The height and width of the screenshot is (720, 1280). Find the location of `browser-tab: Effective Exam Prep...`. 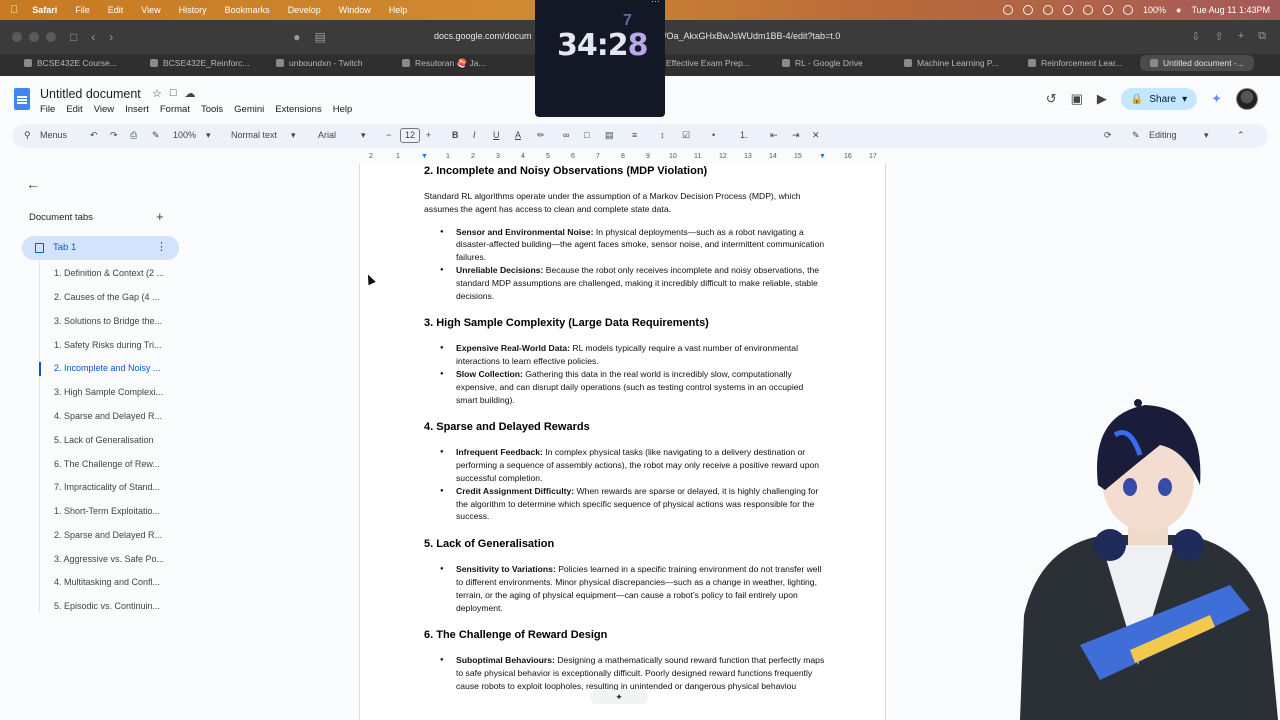

browser-tab: Effective Exam Prep... is located at coordinates (708, 63).